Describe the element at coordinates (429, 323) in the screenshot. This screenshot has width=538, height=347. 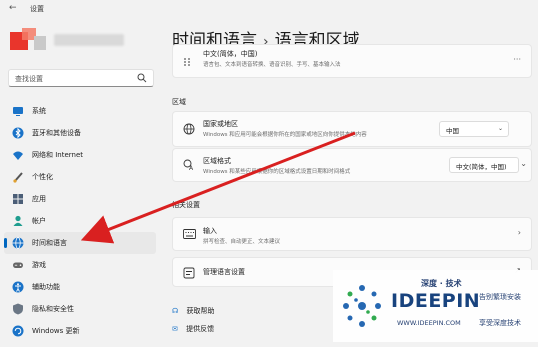
I see `watermark-url: WWW.IDEEPIN.COM` at that location.